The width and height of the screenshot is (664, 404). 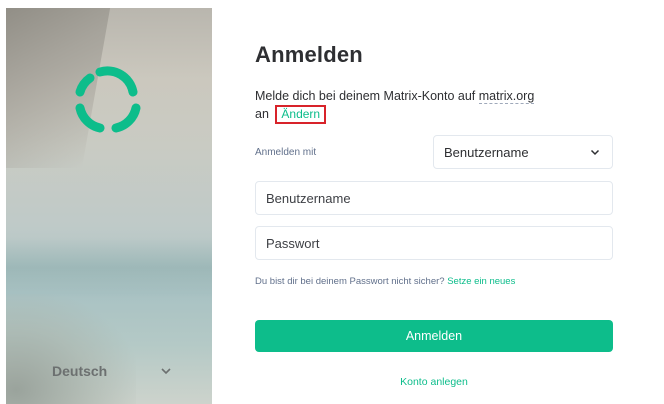 What do you see at coordinates (80, 371) in the screenshot?
I see `language-label: Deutsch` at bounding box center [80, 371].